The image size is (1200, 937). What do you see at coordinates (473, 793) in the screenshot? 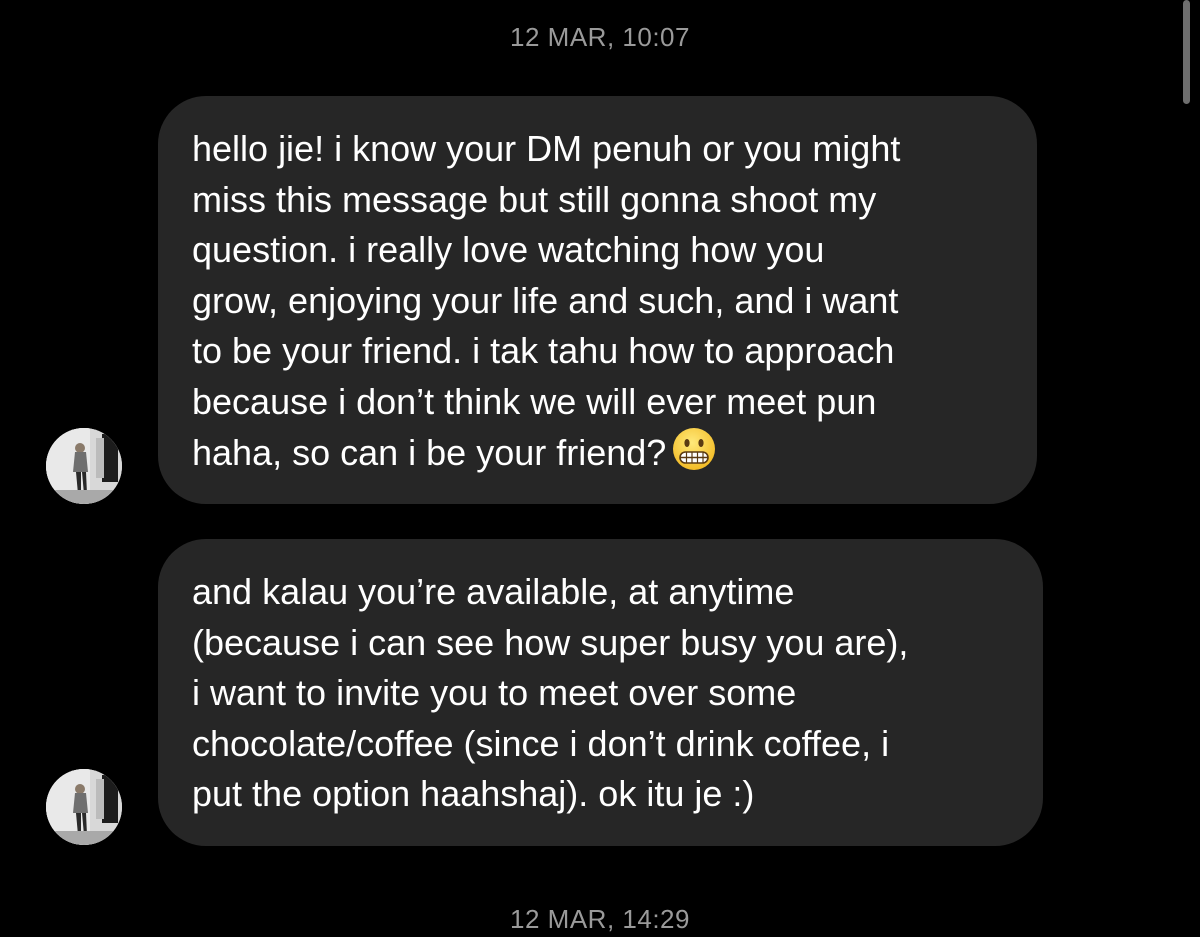
I see `message-line: put the option haahshaj). ok itu je :)` at bounding box center [473, 793].